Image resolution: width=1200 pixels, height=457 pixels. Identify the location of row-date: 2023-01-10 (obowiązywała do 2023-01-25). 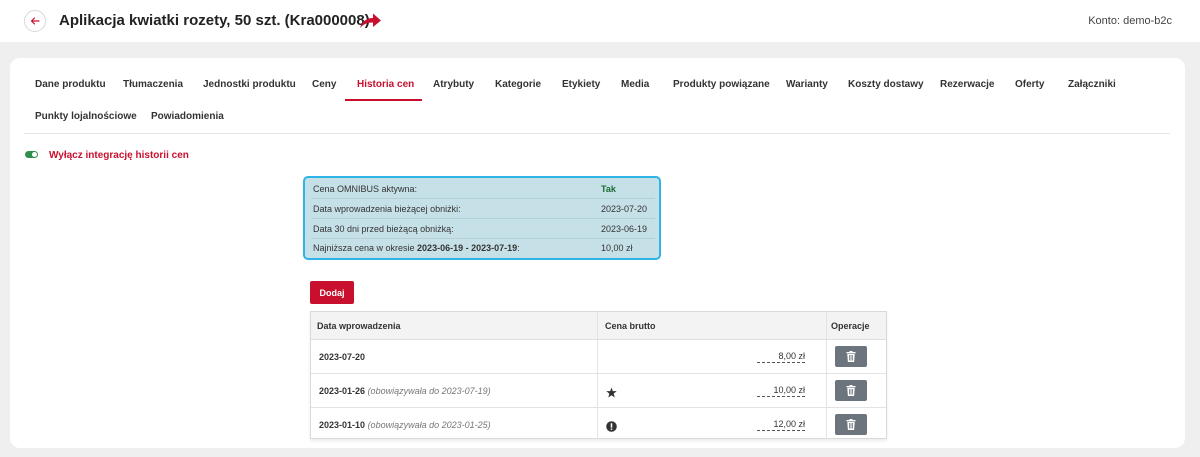
(405, 425).